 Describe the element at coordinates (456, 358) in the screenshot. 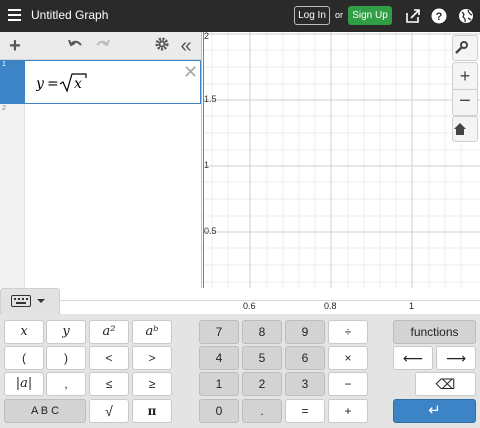

I see `right-arrow-key: ⟶` at that location.